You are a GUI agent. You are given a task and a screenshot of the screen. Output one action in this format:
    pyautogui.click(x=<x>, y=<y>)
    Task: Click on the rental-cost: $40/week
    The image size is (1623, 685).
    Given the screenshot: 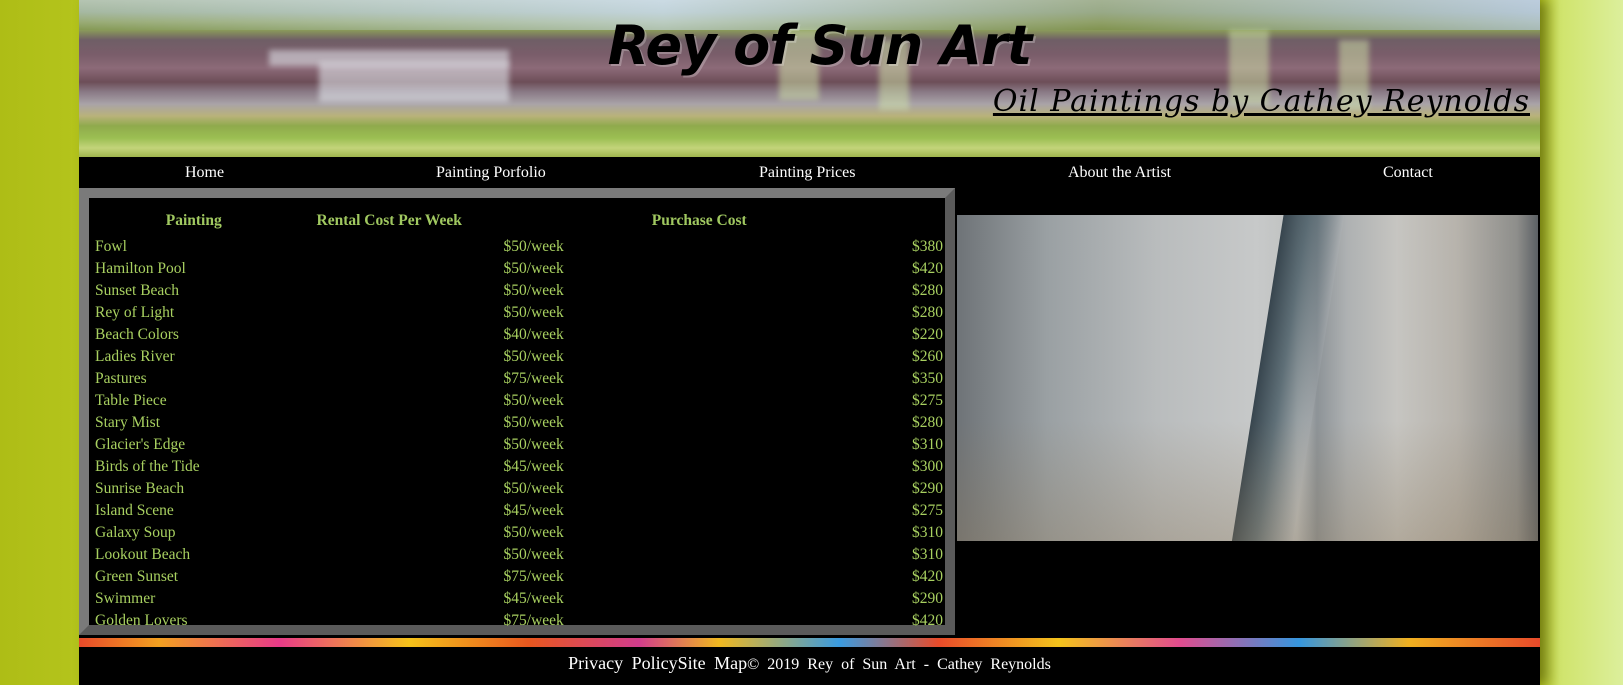 What is the action you would take?
    pyautogui.click(x=533, y=334)
    